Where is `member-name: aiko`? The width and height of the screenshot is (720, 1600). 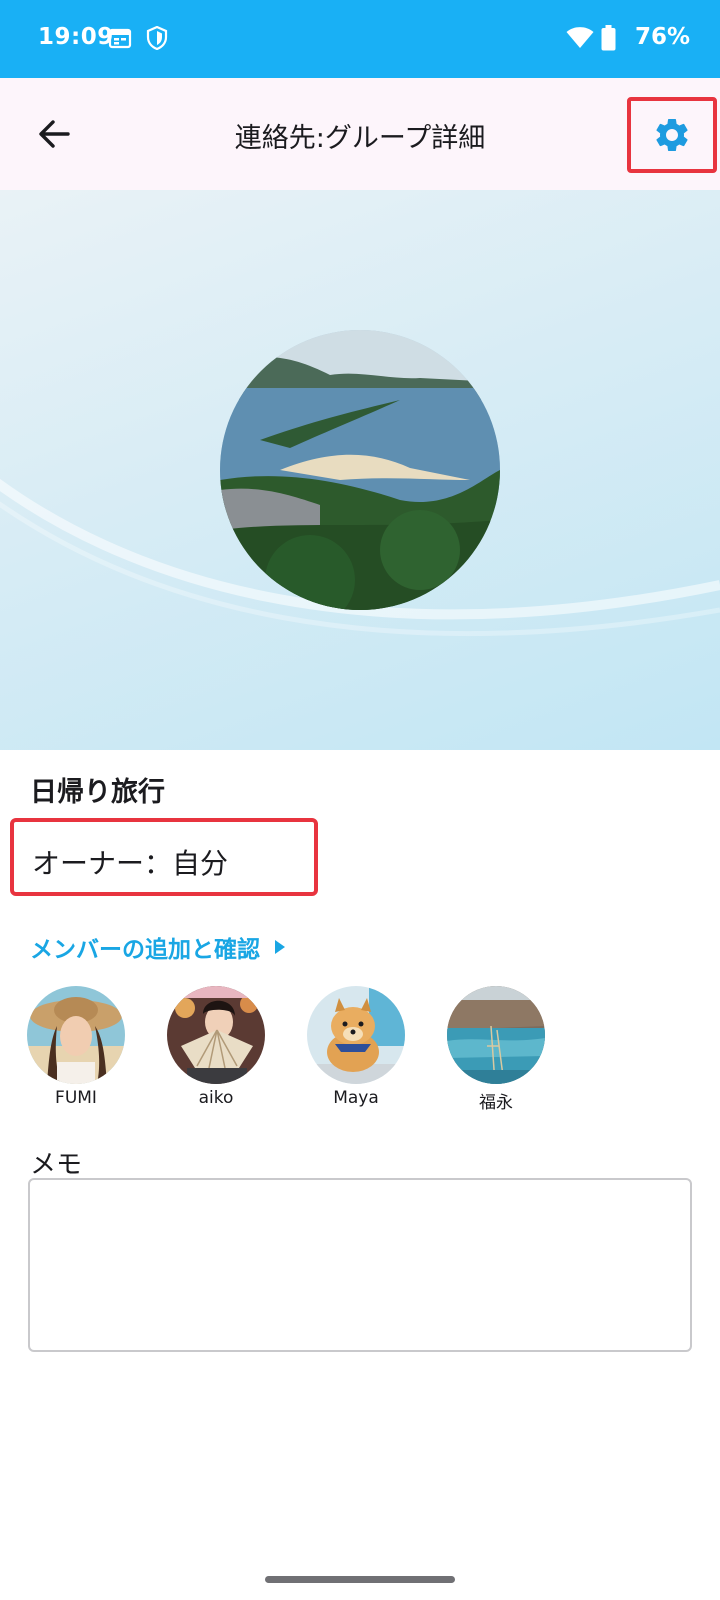 member-name: aiko is located at coordinates (216, 1098).